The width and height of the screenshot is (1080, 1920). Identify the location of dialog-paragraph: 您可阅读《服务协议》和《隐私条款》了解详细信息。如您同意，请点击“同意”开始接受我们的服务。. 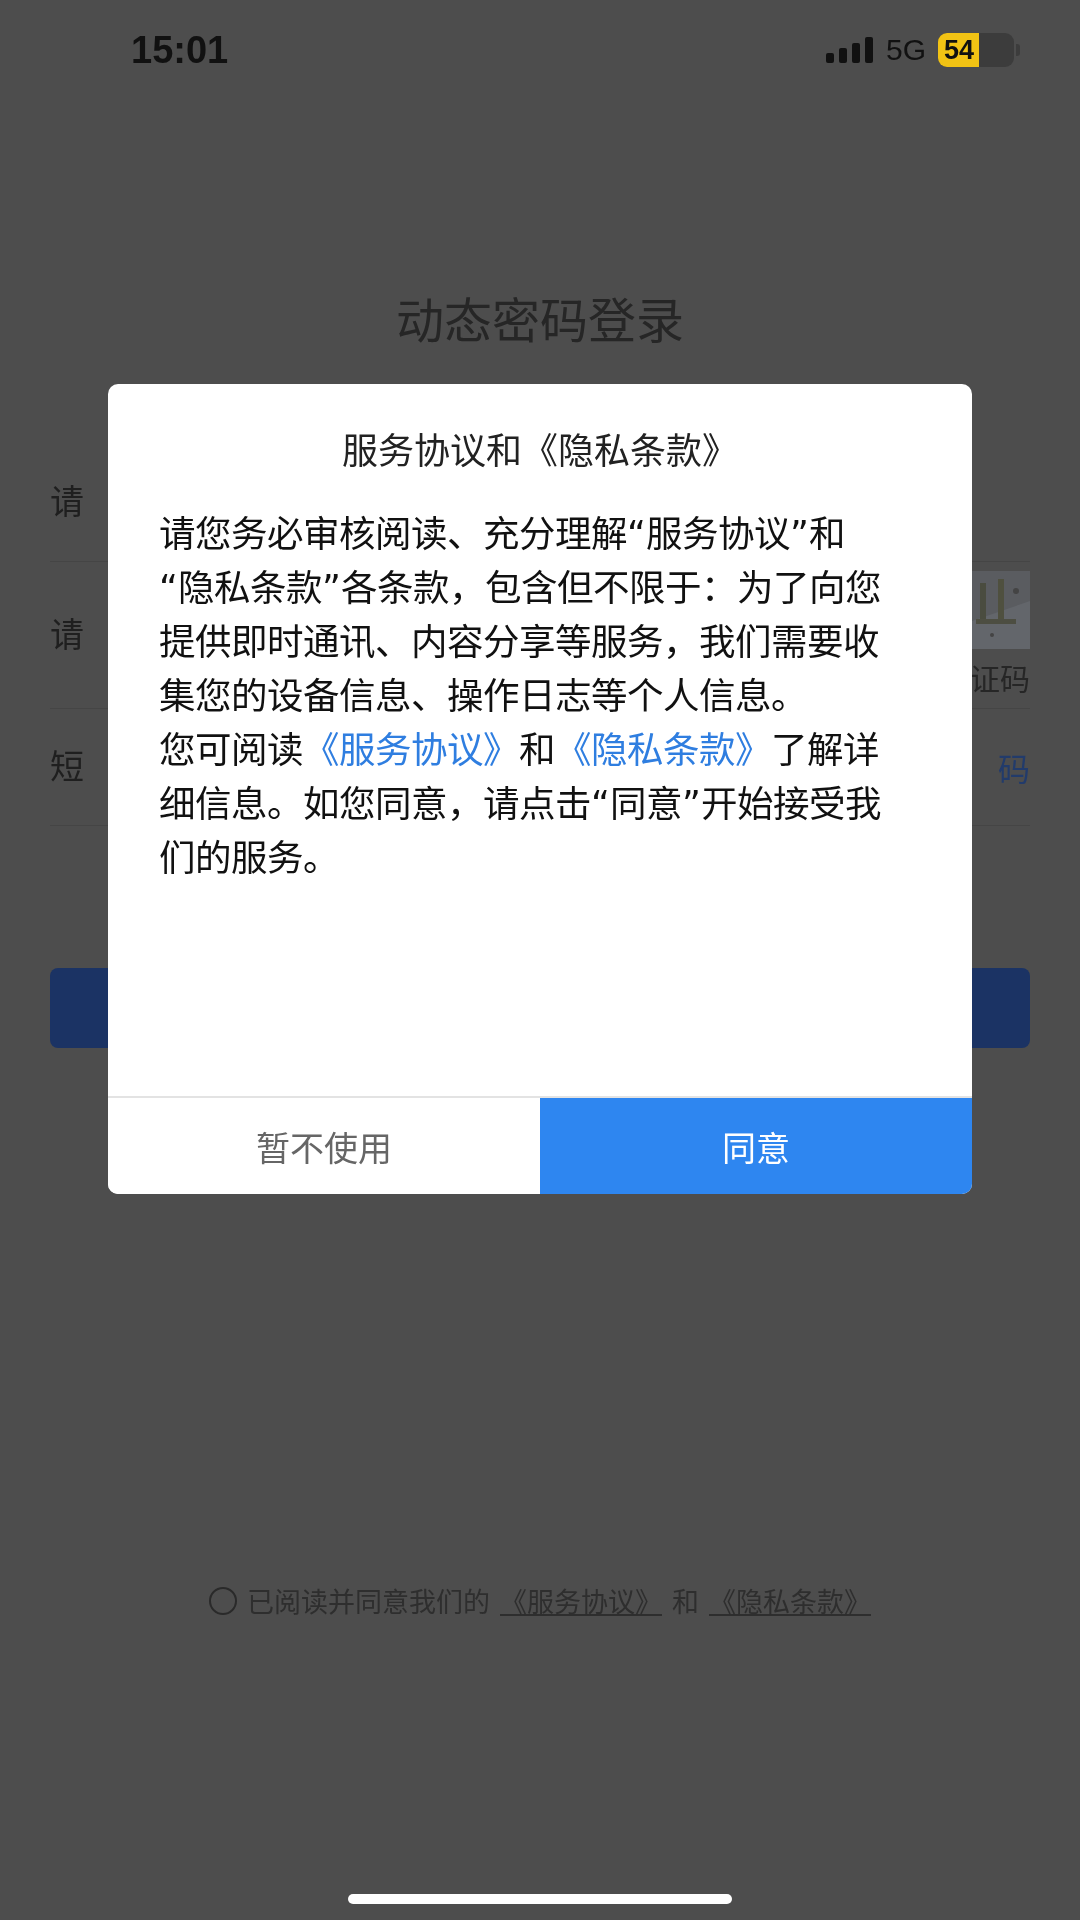
(520, 805).